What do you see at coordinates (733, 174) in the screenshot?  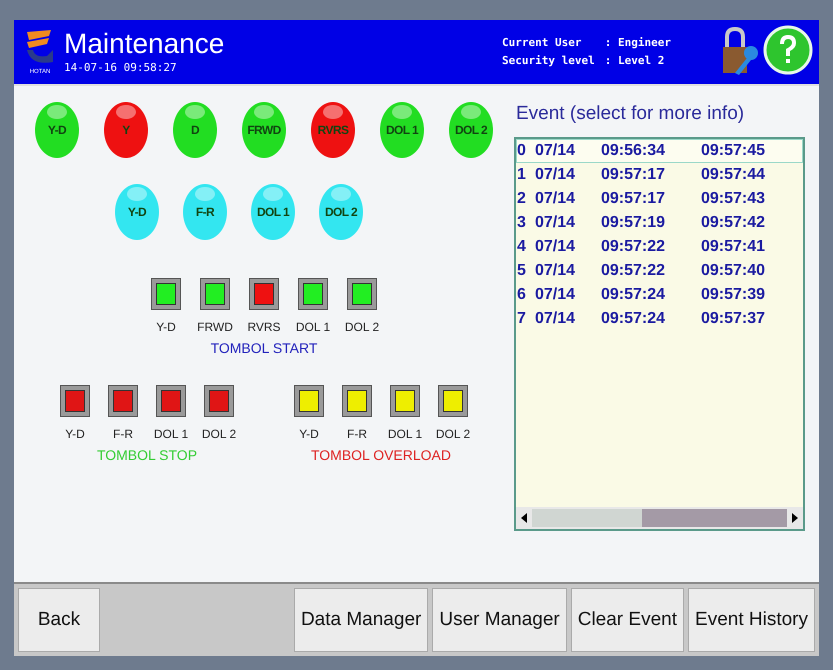 I see `event-end-time: 09:57:44` at bounding box center [733, 174].